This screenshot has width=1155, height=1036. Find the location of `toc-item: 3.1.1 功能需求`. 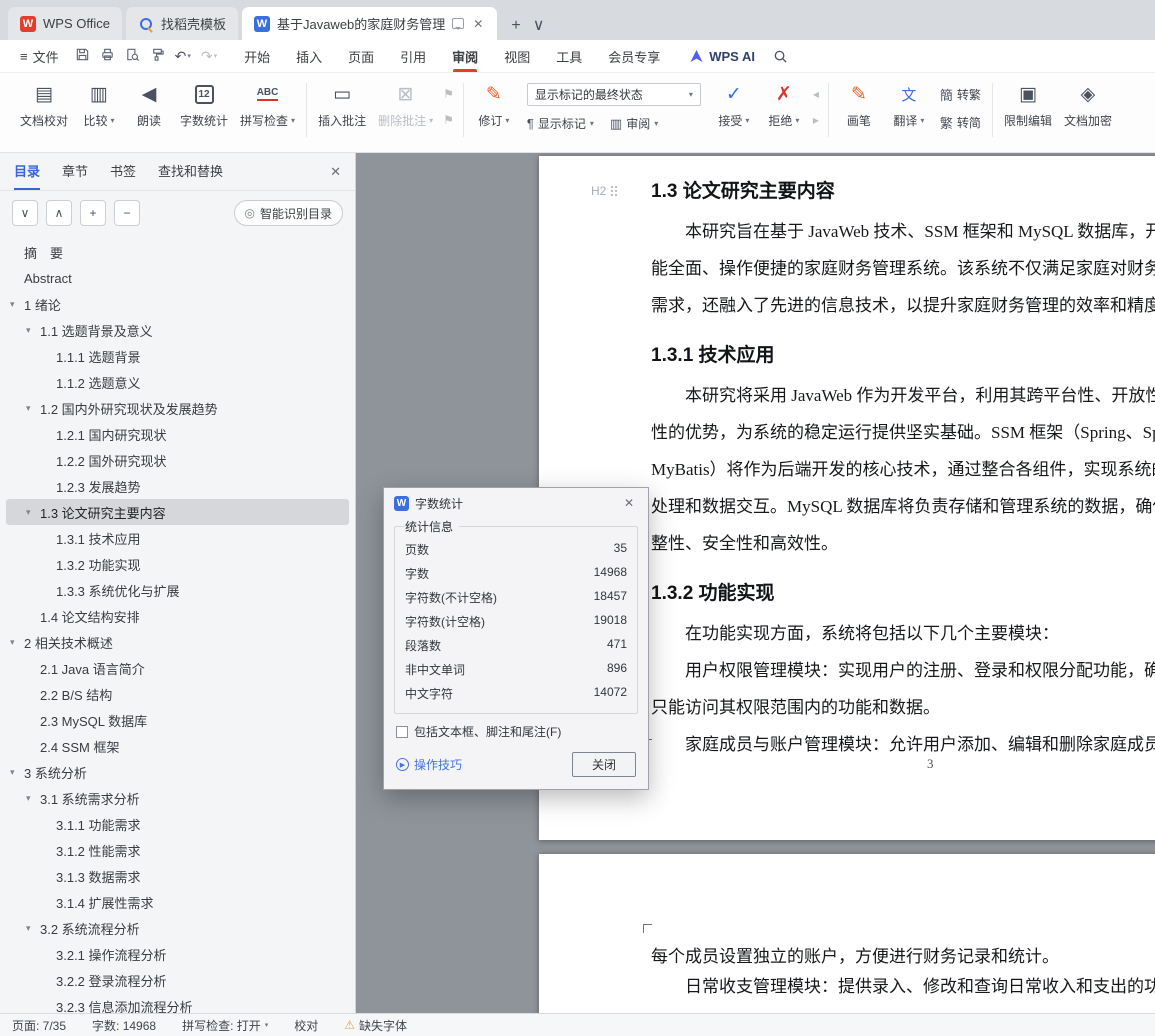

toc-item: 3.1.1 功能需求 is located at coordinates (177, 824).